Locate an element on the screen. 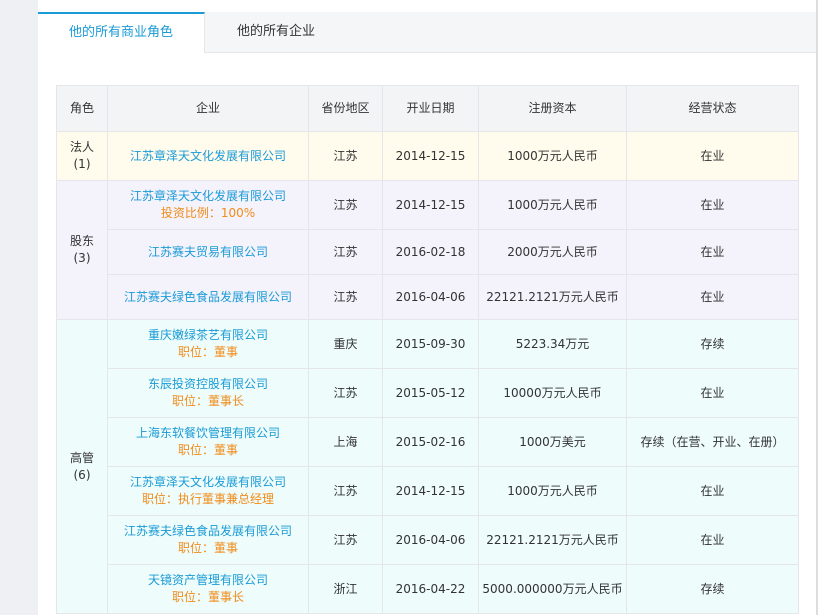 The height and width of the screenshot is (615, 818). tab-business-roles: 他的所有商业角色 is located at coordinates (121, 32).